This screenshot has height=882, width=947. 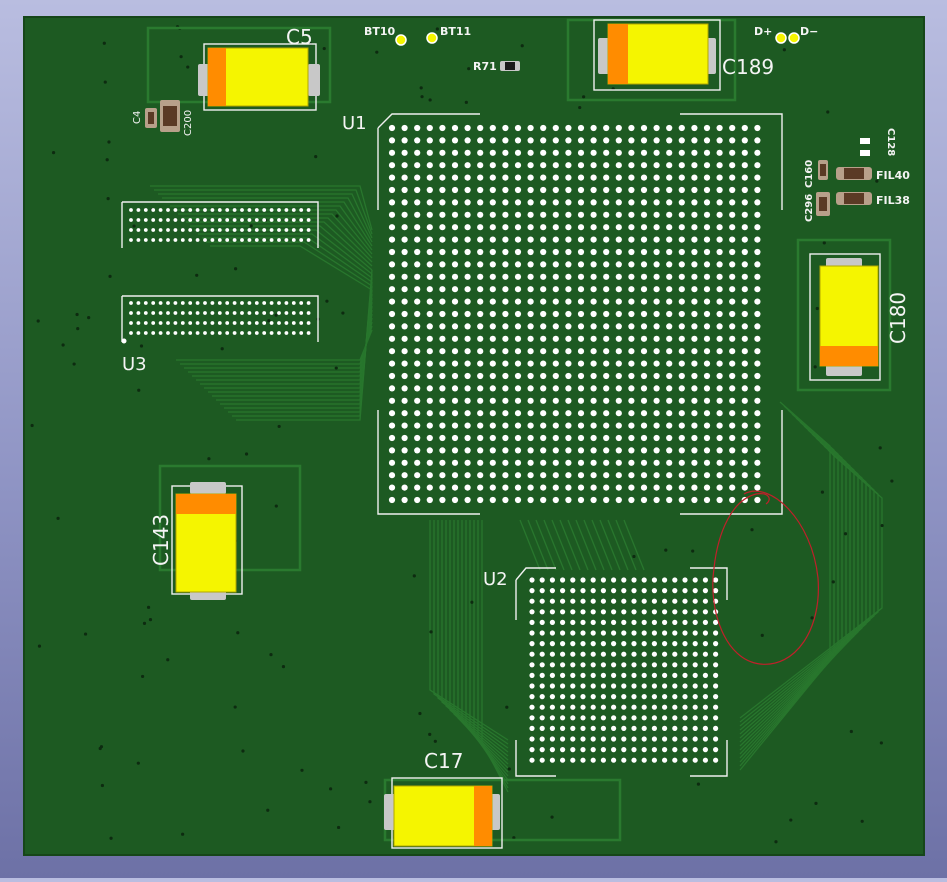 I want to click on capacitor-c143, so click(x=207, y=541).